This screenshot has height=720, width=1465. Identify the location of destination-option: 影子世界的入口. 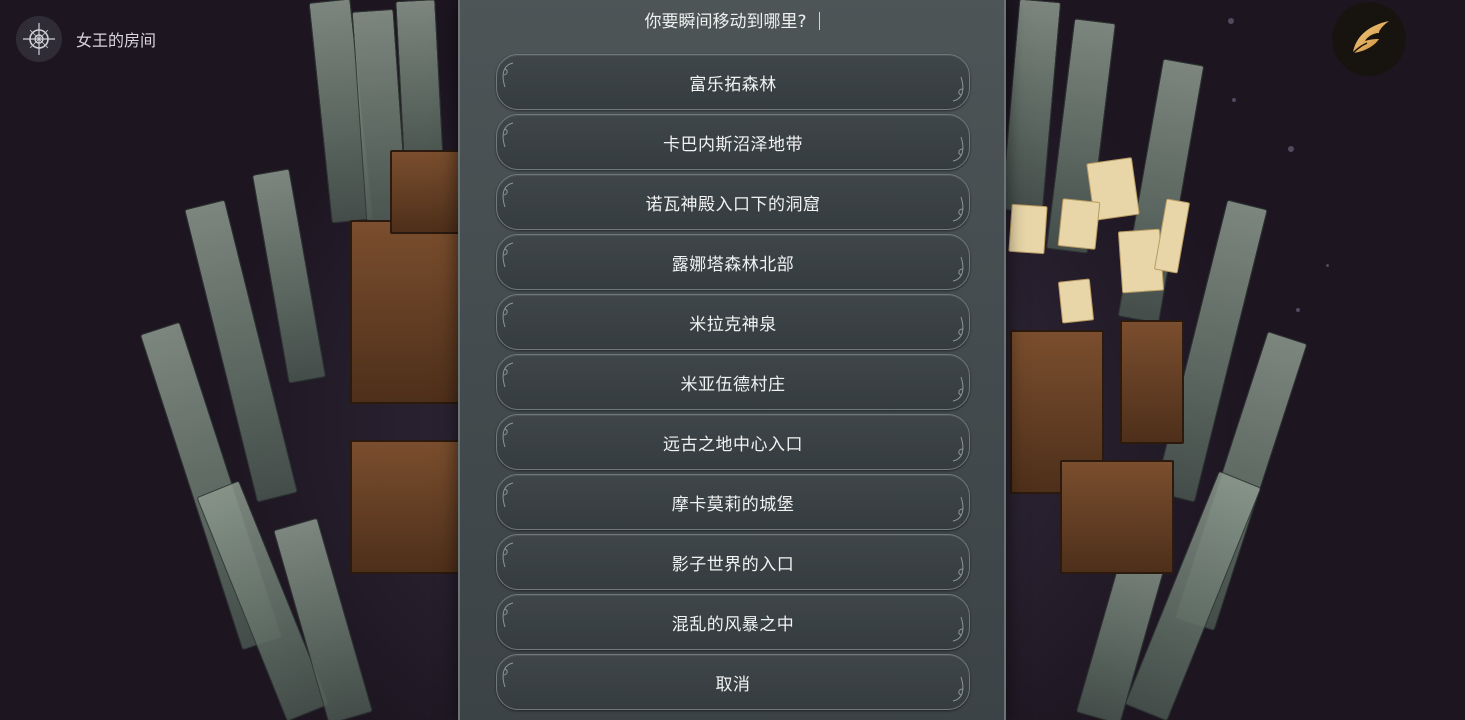
(733, 562).